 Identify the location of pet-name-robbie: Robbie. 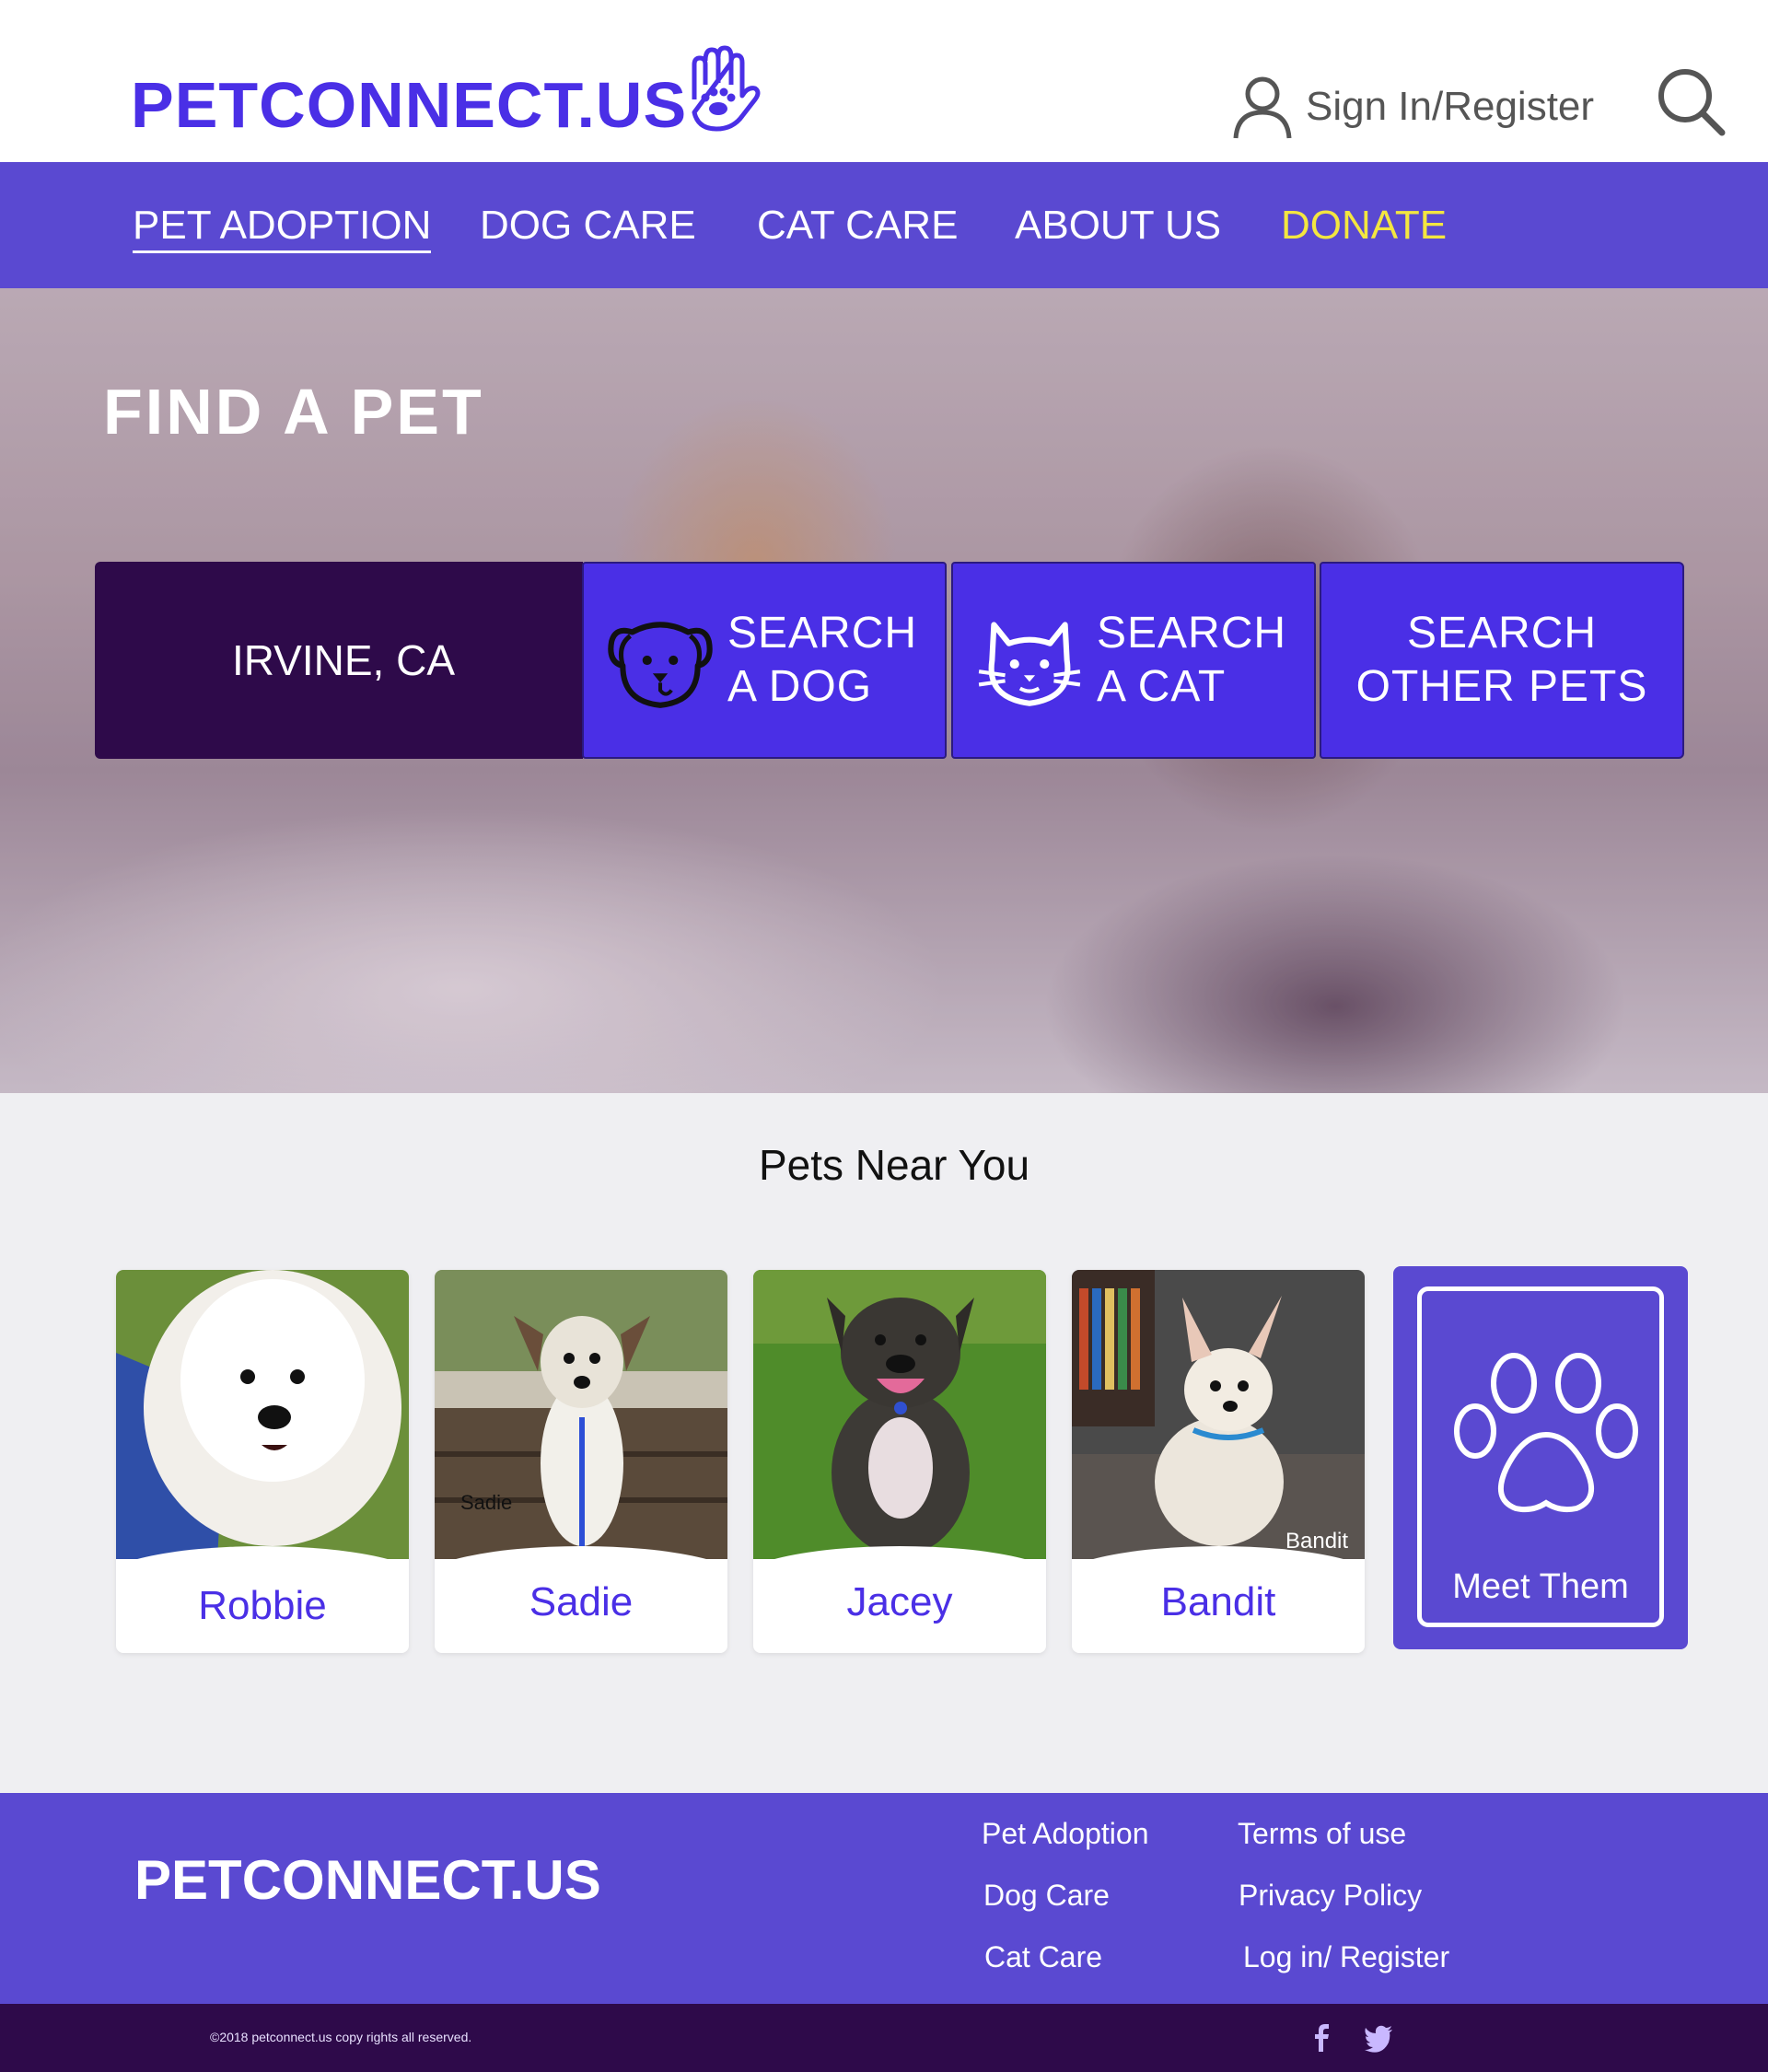
(262, 1605).